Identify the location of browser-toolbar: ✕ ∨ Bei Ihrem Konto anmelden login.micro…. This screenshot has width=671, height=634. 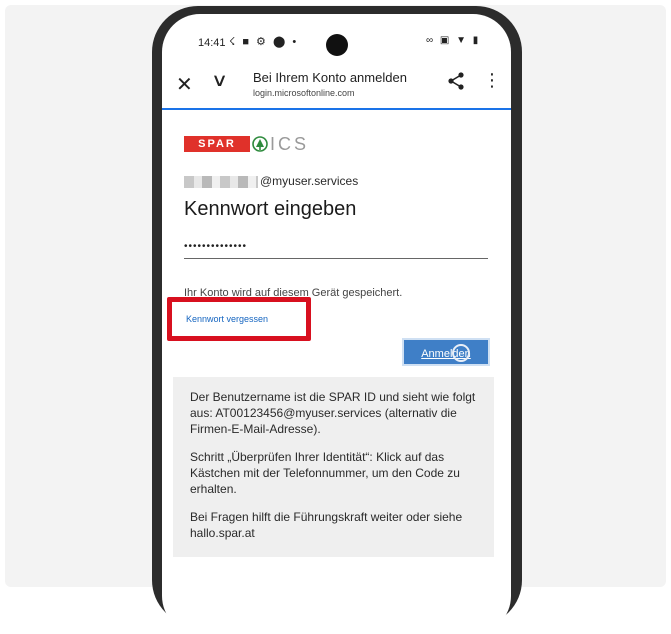
(336, 86).